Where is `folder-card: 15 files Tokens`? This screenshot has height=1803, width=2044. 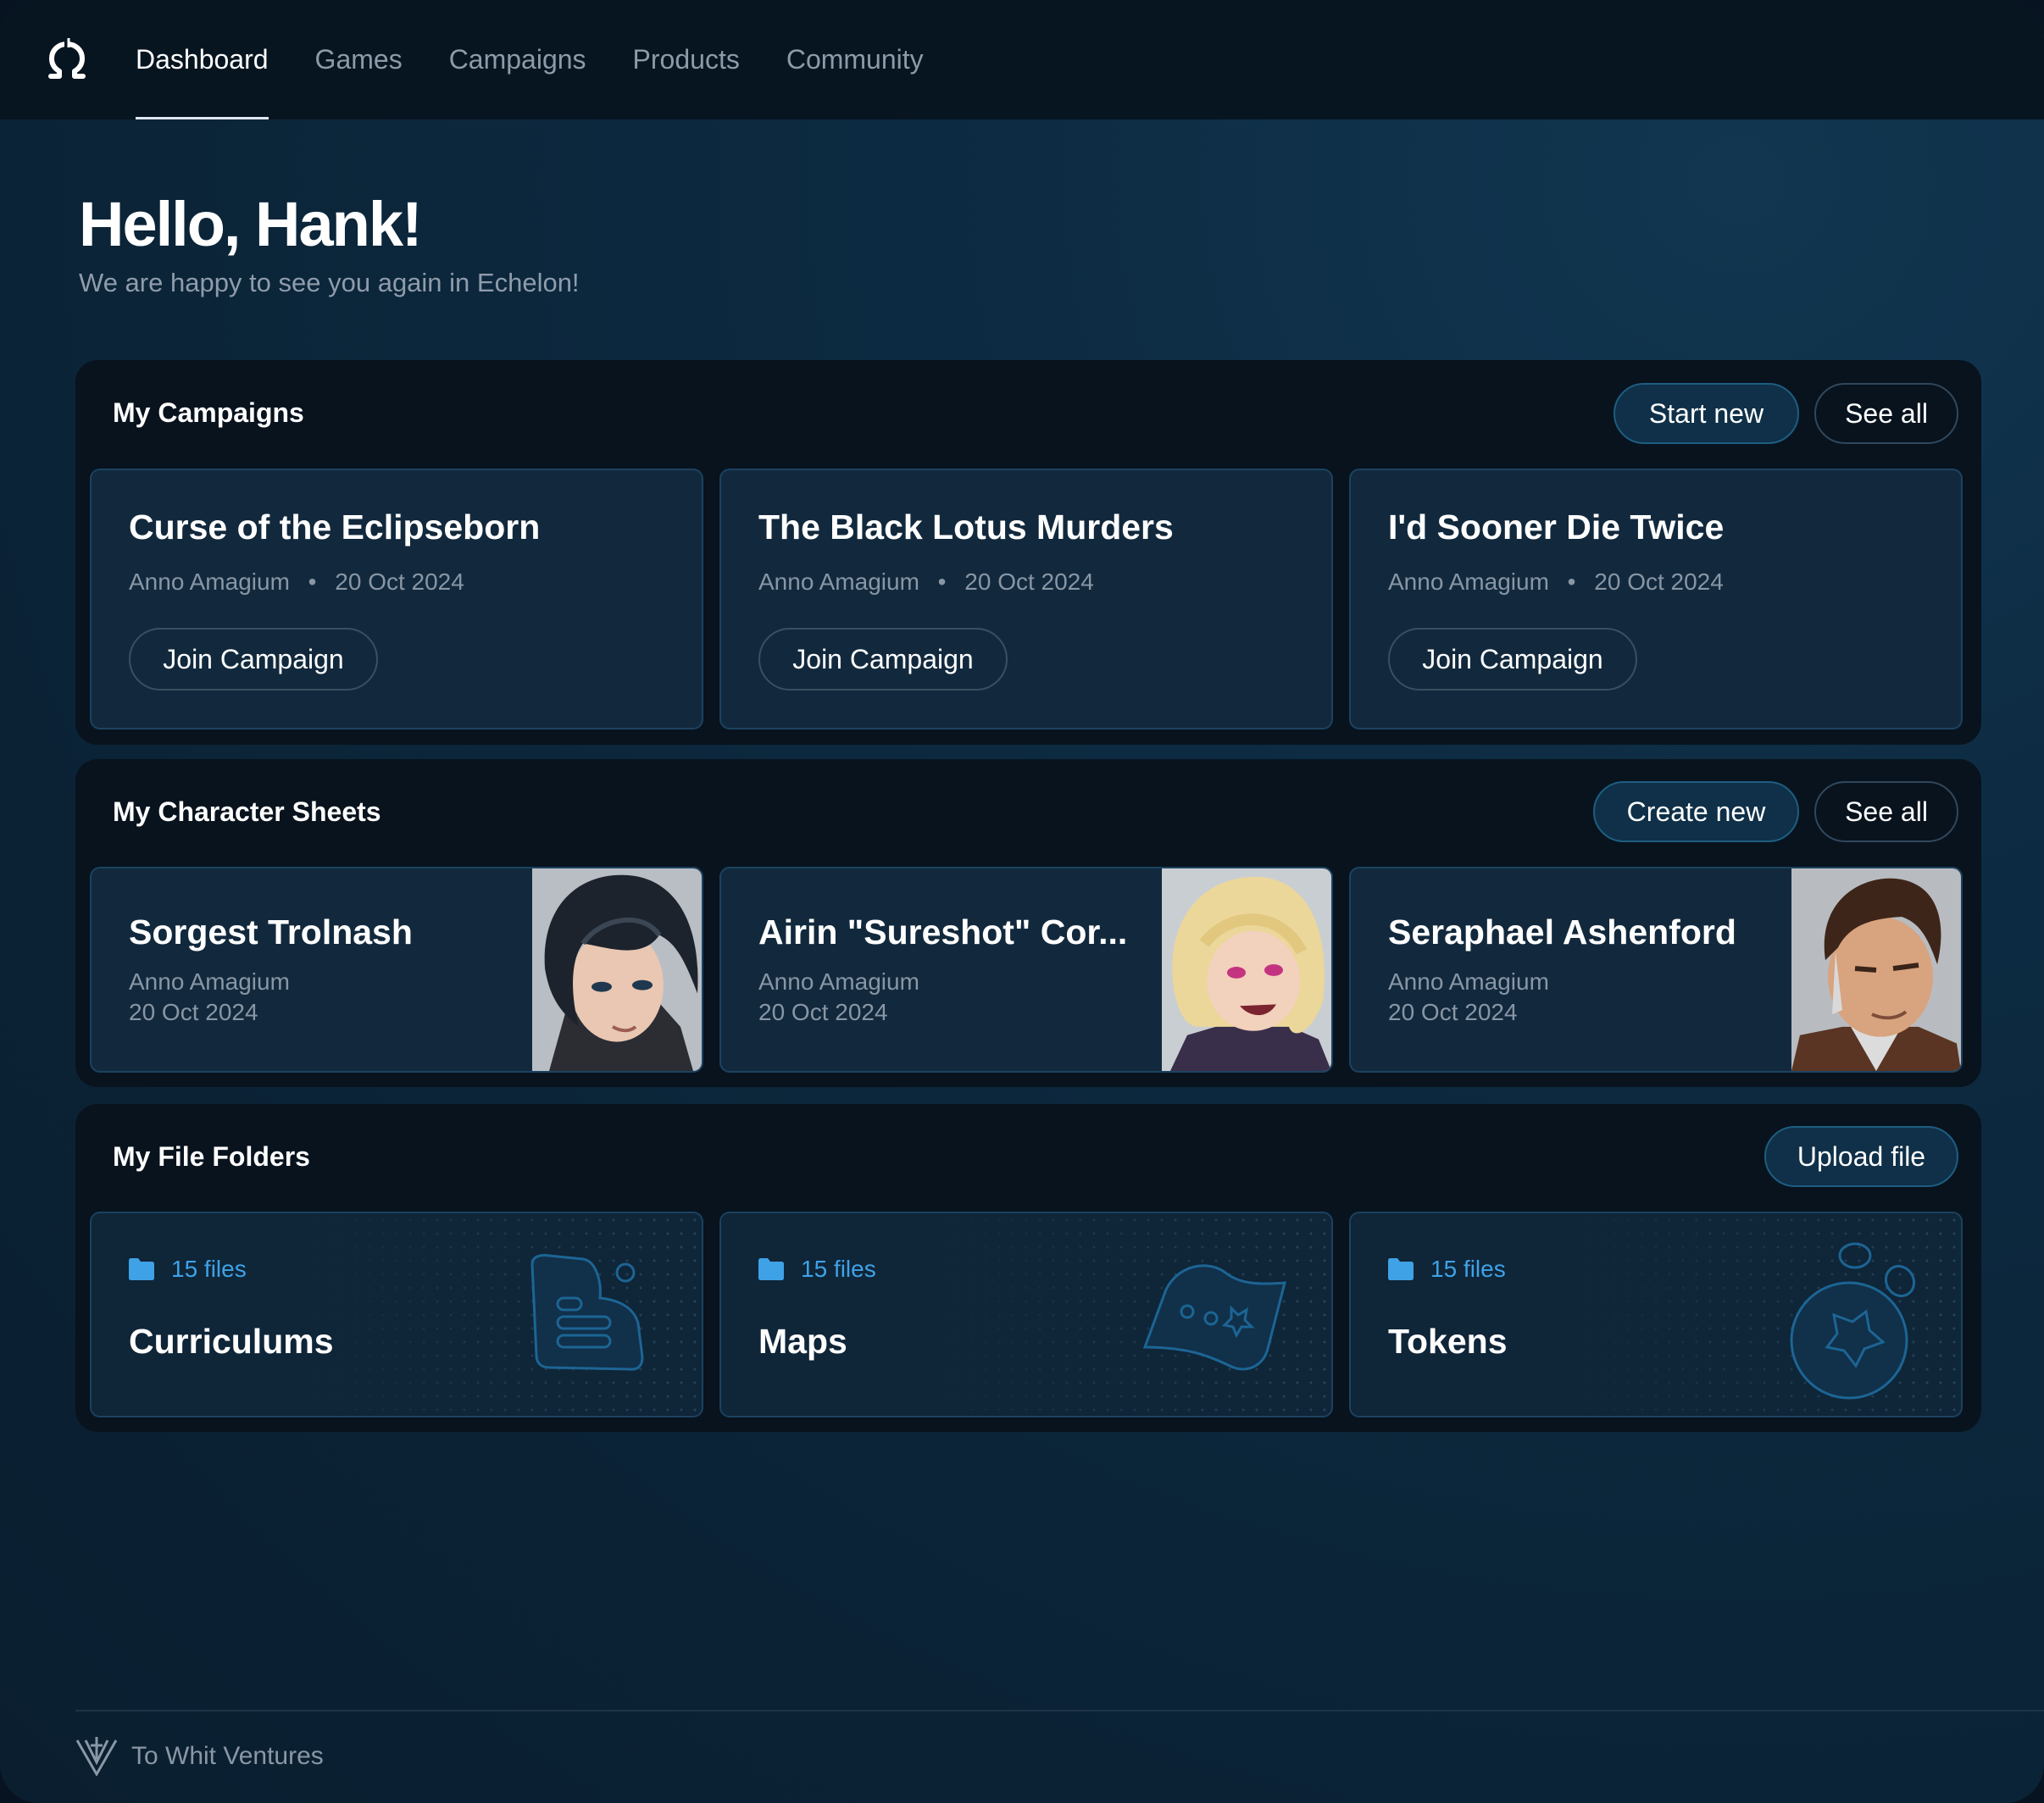 folder-card: 15 files Tokens is located at coordinates (1656, 1314).